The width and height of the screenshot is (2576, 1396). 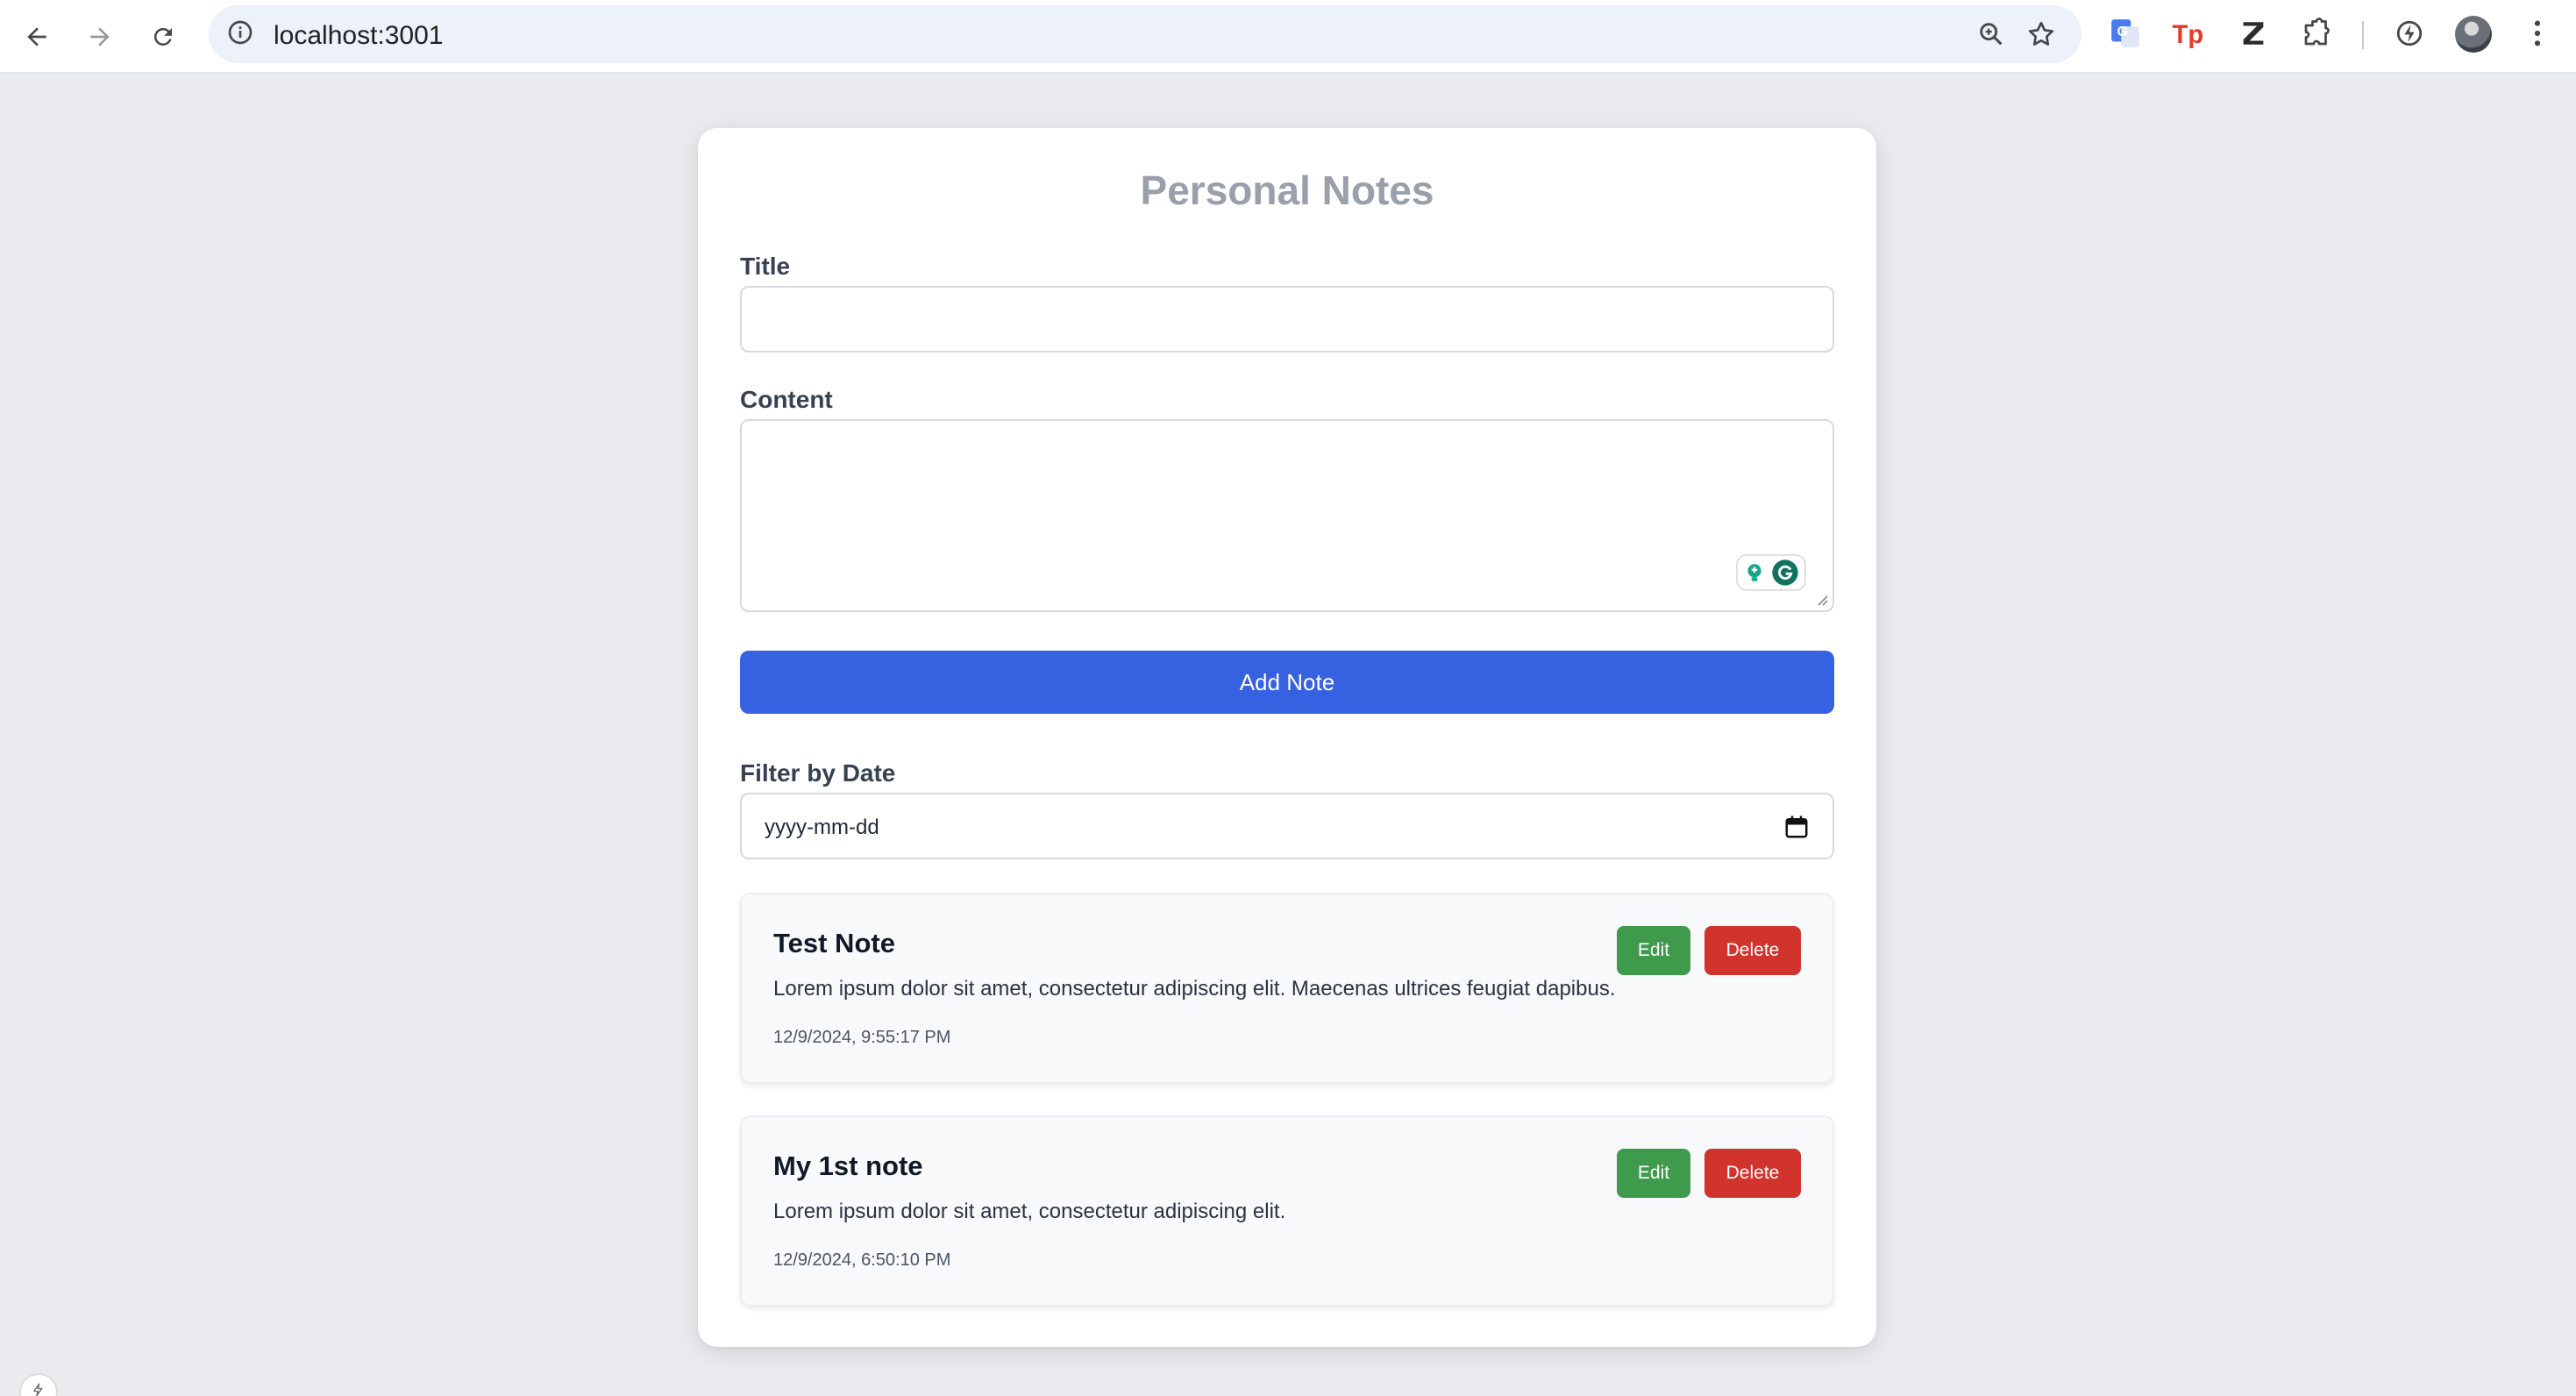 I want to click on puzzle-icon, so click(x=2316, y=33).